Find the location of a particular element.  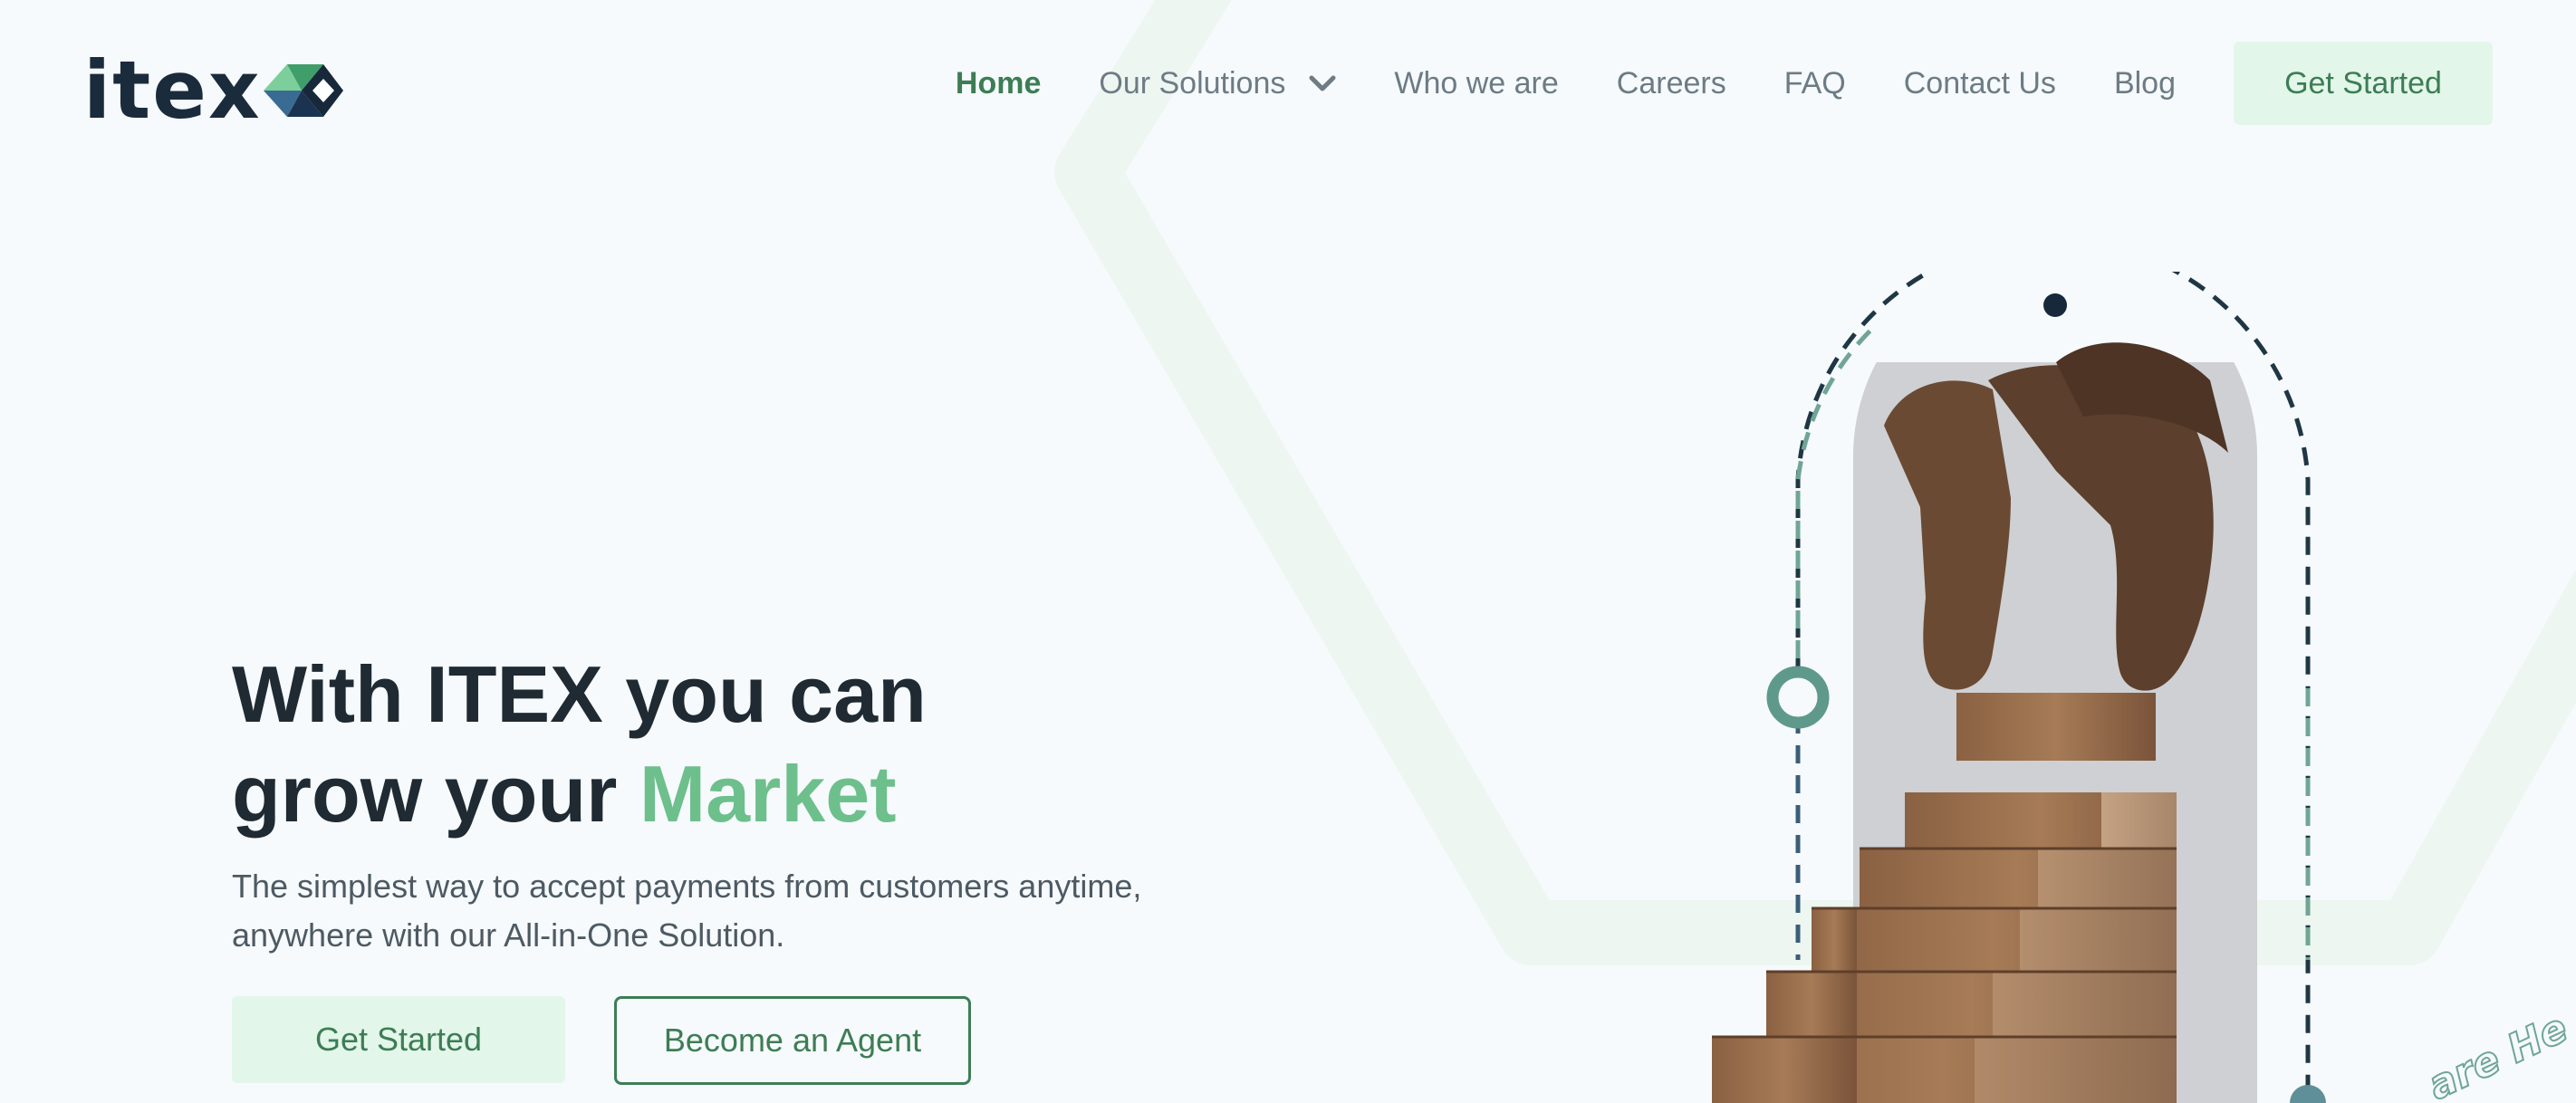

itex-logo: itex is located at coordinates (215, 91).